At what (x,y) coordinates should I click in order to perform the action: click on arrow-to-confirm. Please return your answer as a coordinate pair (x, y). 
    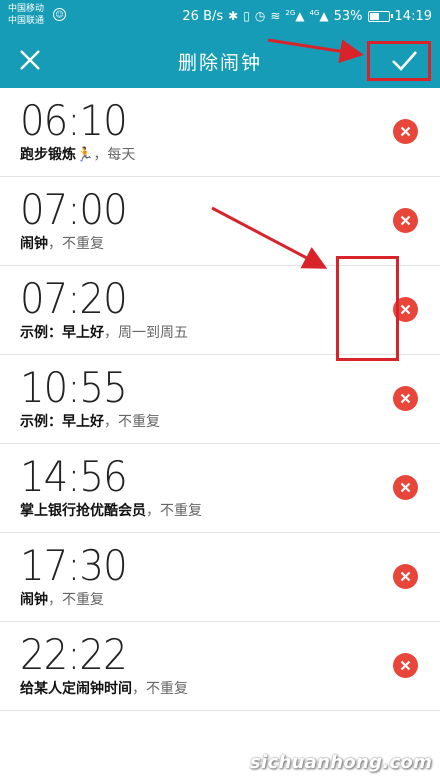
    Looking at the image, I should click on (315, 51).